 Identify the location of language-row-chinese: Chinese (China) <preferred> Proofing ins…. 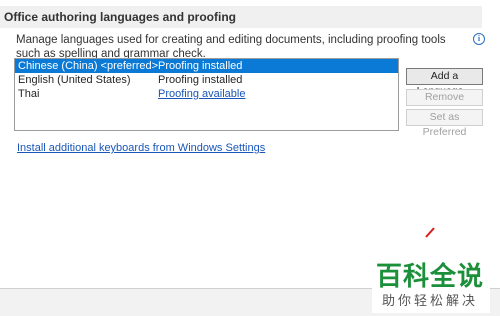
(206, 66).